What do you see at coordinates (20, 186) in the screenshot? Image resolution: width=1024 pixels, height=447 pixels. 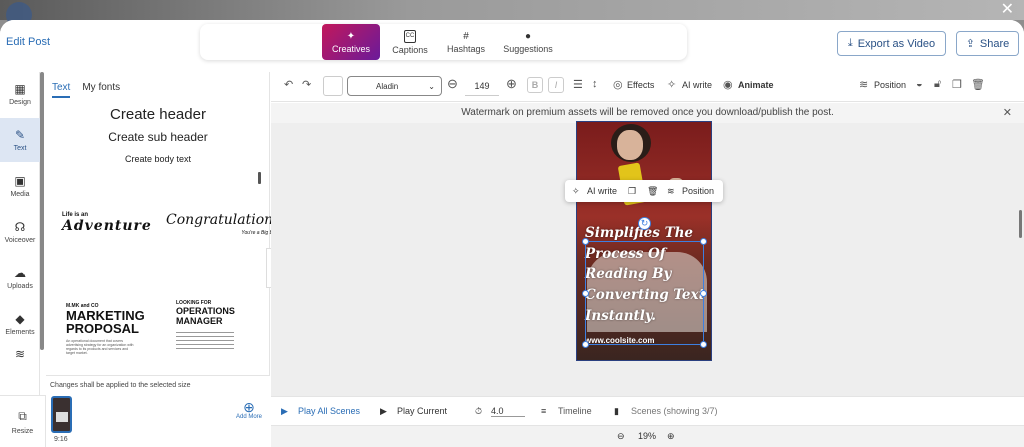 I see `sidebar-item-media: ▣ Media` at bounding box center [20, 186].